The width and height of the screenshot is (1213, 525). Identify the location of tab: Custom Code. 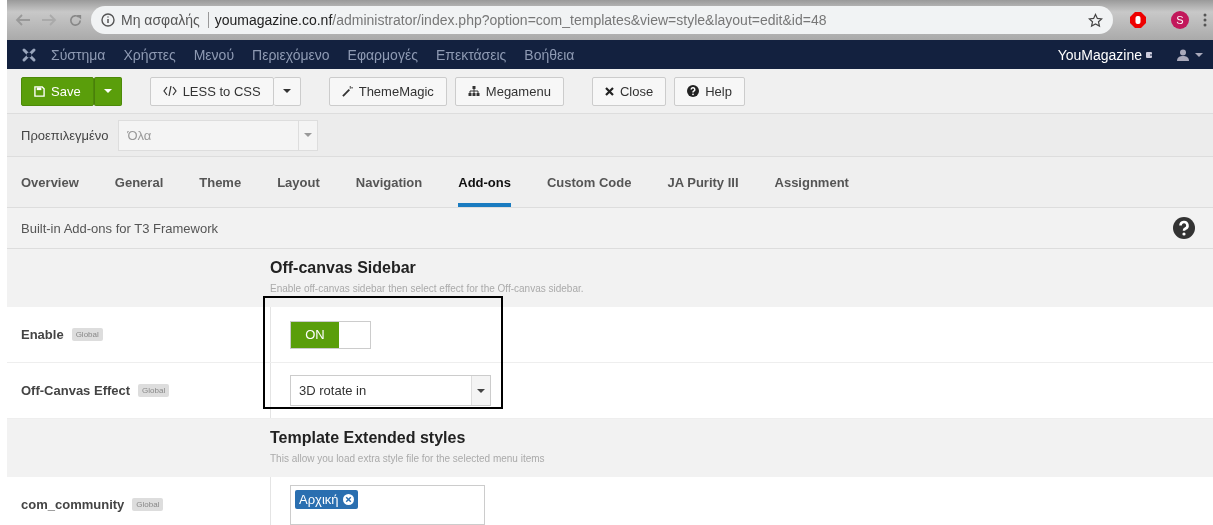
(589, 182).